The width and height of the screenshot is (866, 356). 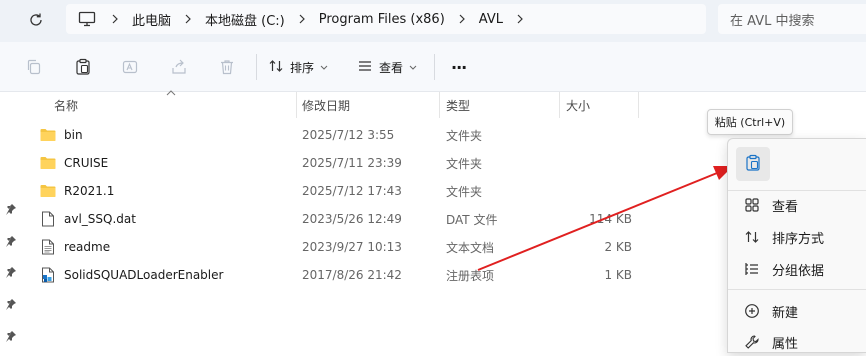 What do you see at coordinates (89, 191) in the screenshot?
I see `file-name: R2021.1` at bounding box center [89, 191].